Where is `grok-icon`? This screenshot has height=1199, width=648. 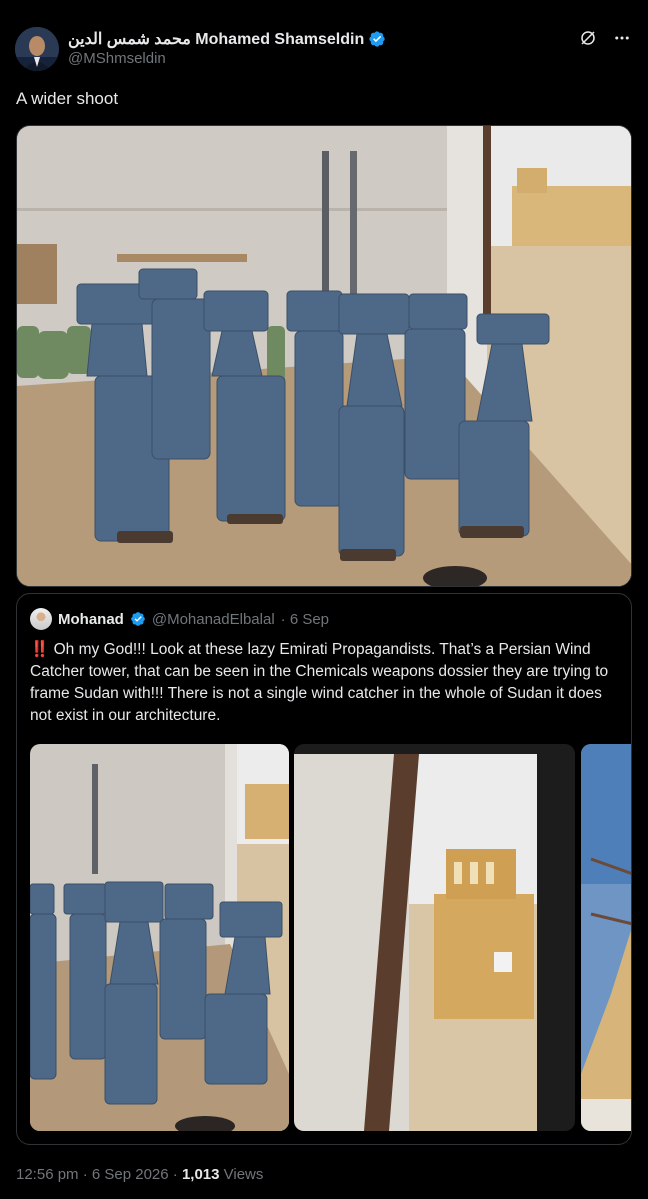
grok-icon is located at coordinates (588, 38).